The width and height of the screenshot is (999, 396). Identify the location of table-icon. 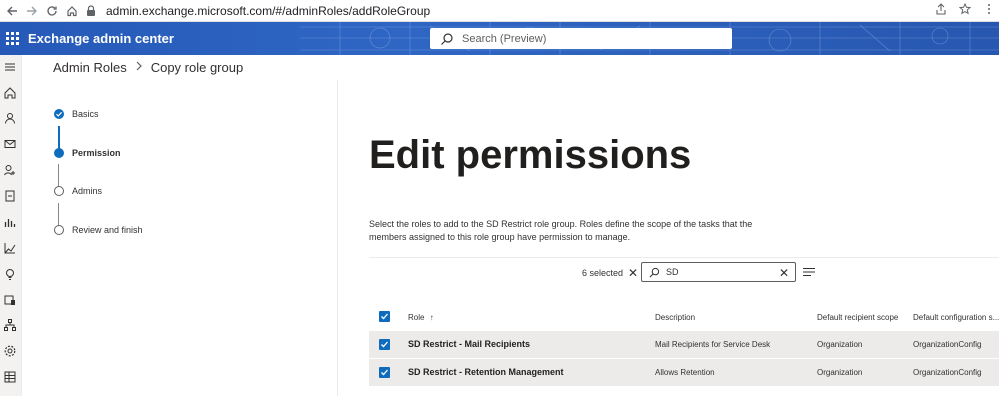
(10, 377).